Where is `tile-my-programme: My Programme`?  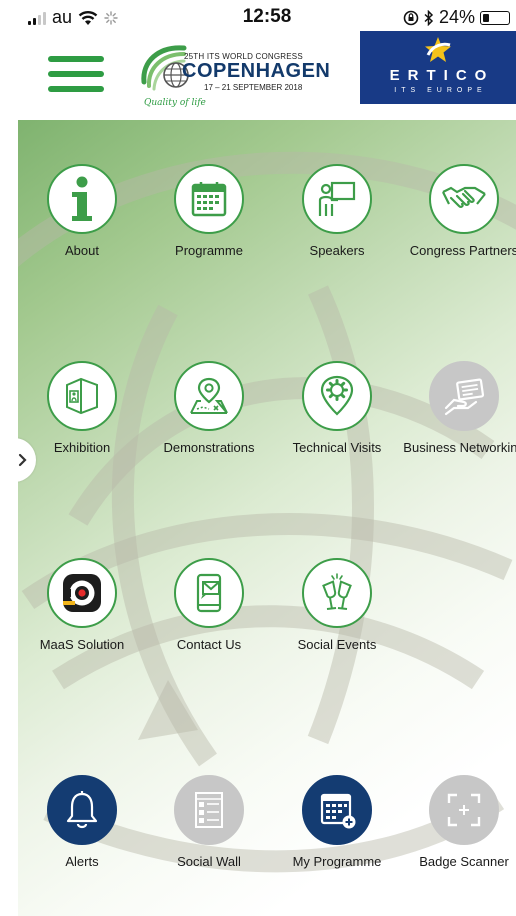 tile-my-programme: My Programme is located at coordinates (337, 822).